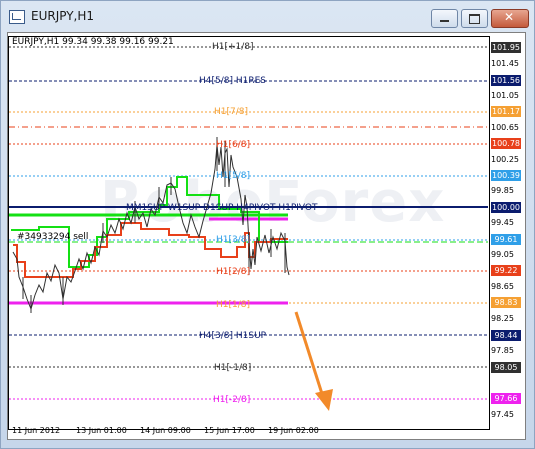 This screenshot has height=449, width=535. What do you see at coordinates (506, 270) in the screenshot?
I see `price-label-9922: 99.22` at bounding box center [506, 270].